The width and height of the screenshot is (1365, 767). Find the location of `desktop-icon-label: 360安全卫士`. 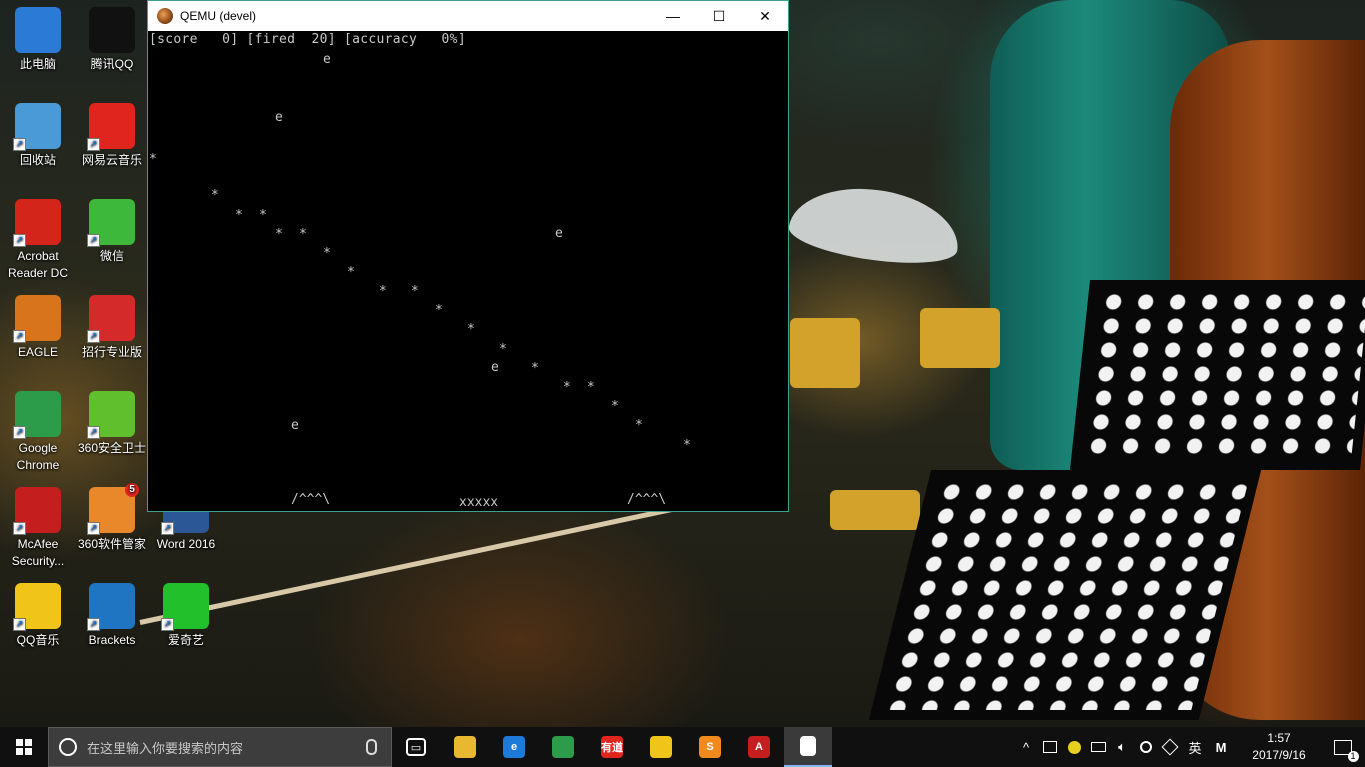

desktop-icon-label: 360安全卫士 is located at coordinates (112, 448).